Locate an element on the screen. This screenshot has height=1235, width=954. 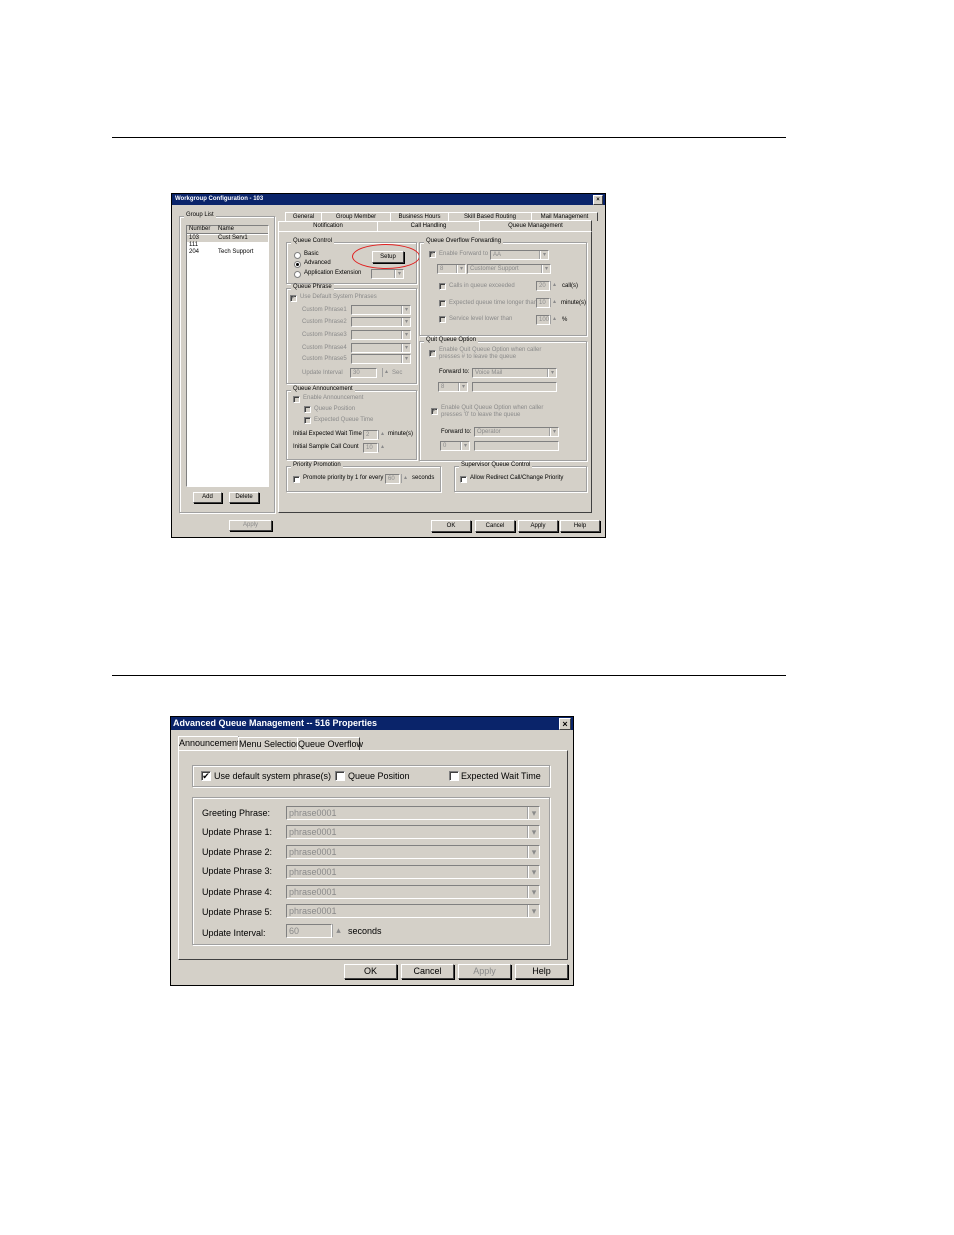
use-default-phrases-label: Use default system phrase(s) is located at coordinates (273, 776).